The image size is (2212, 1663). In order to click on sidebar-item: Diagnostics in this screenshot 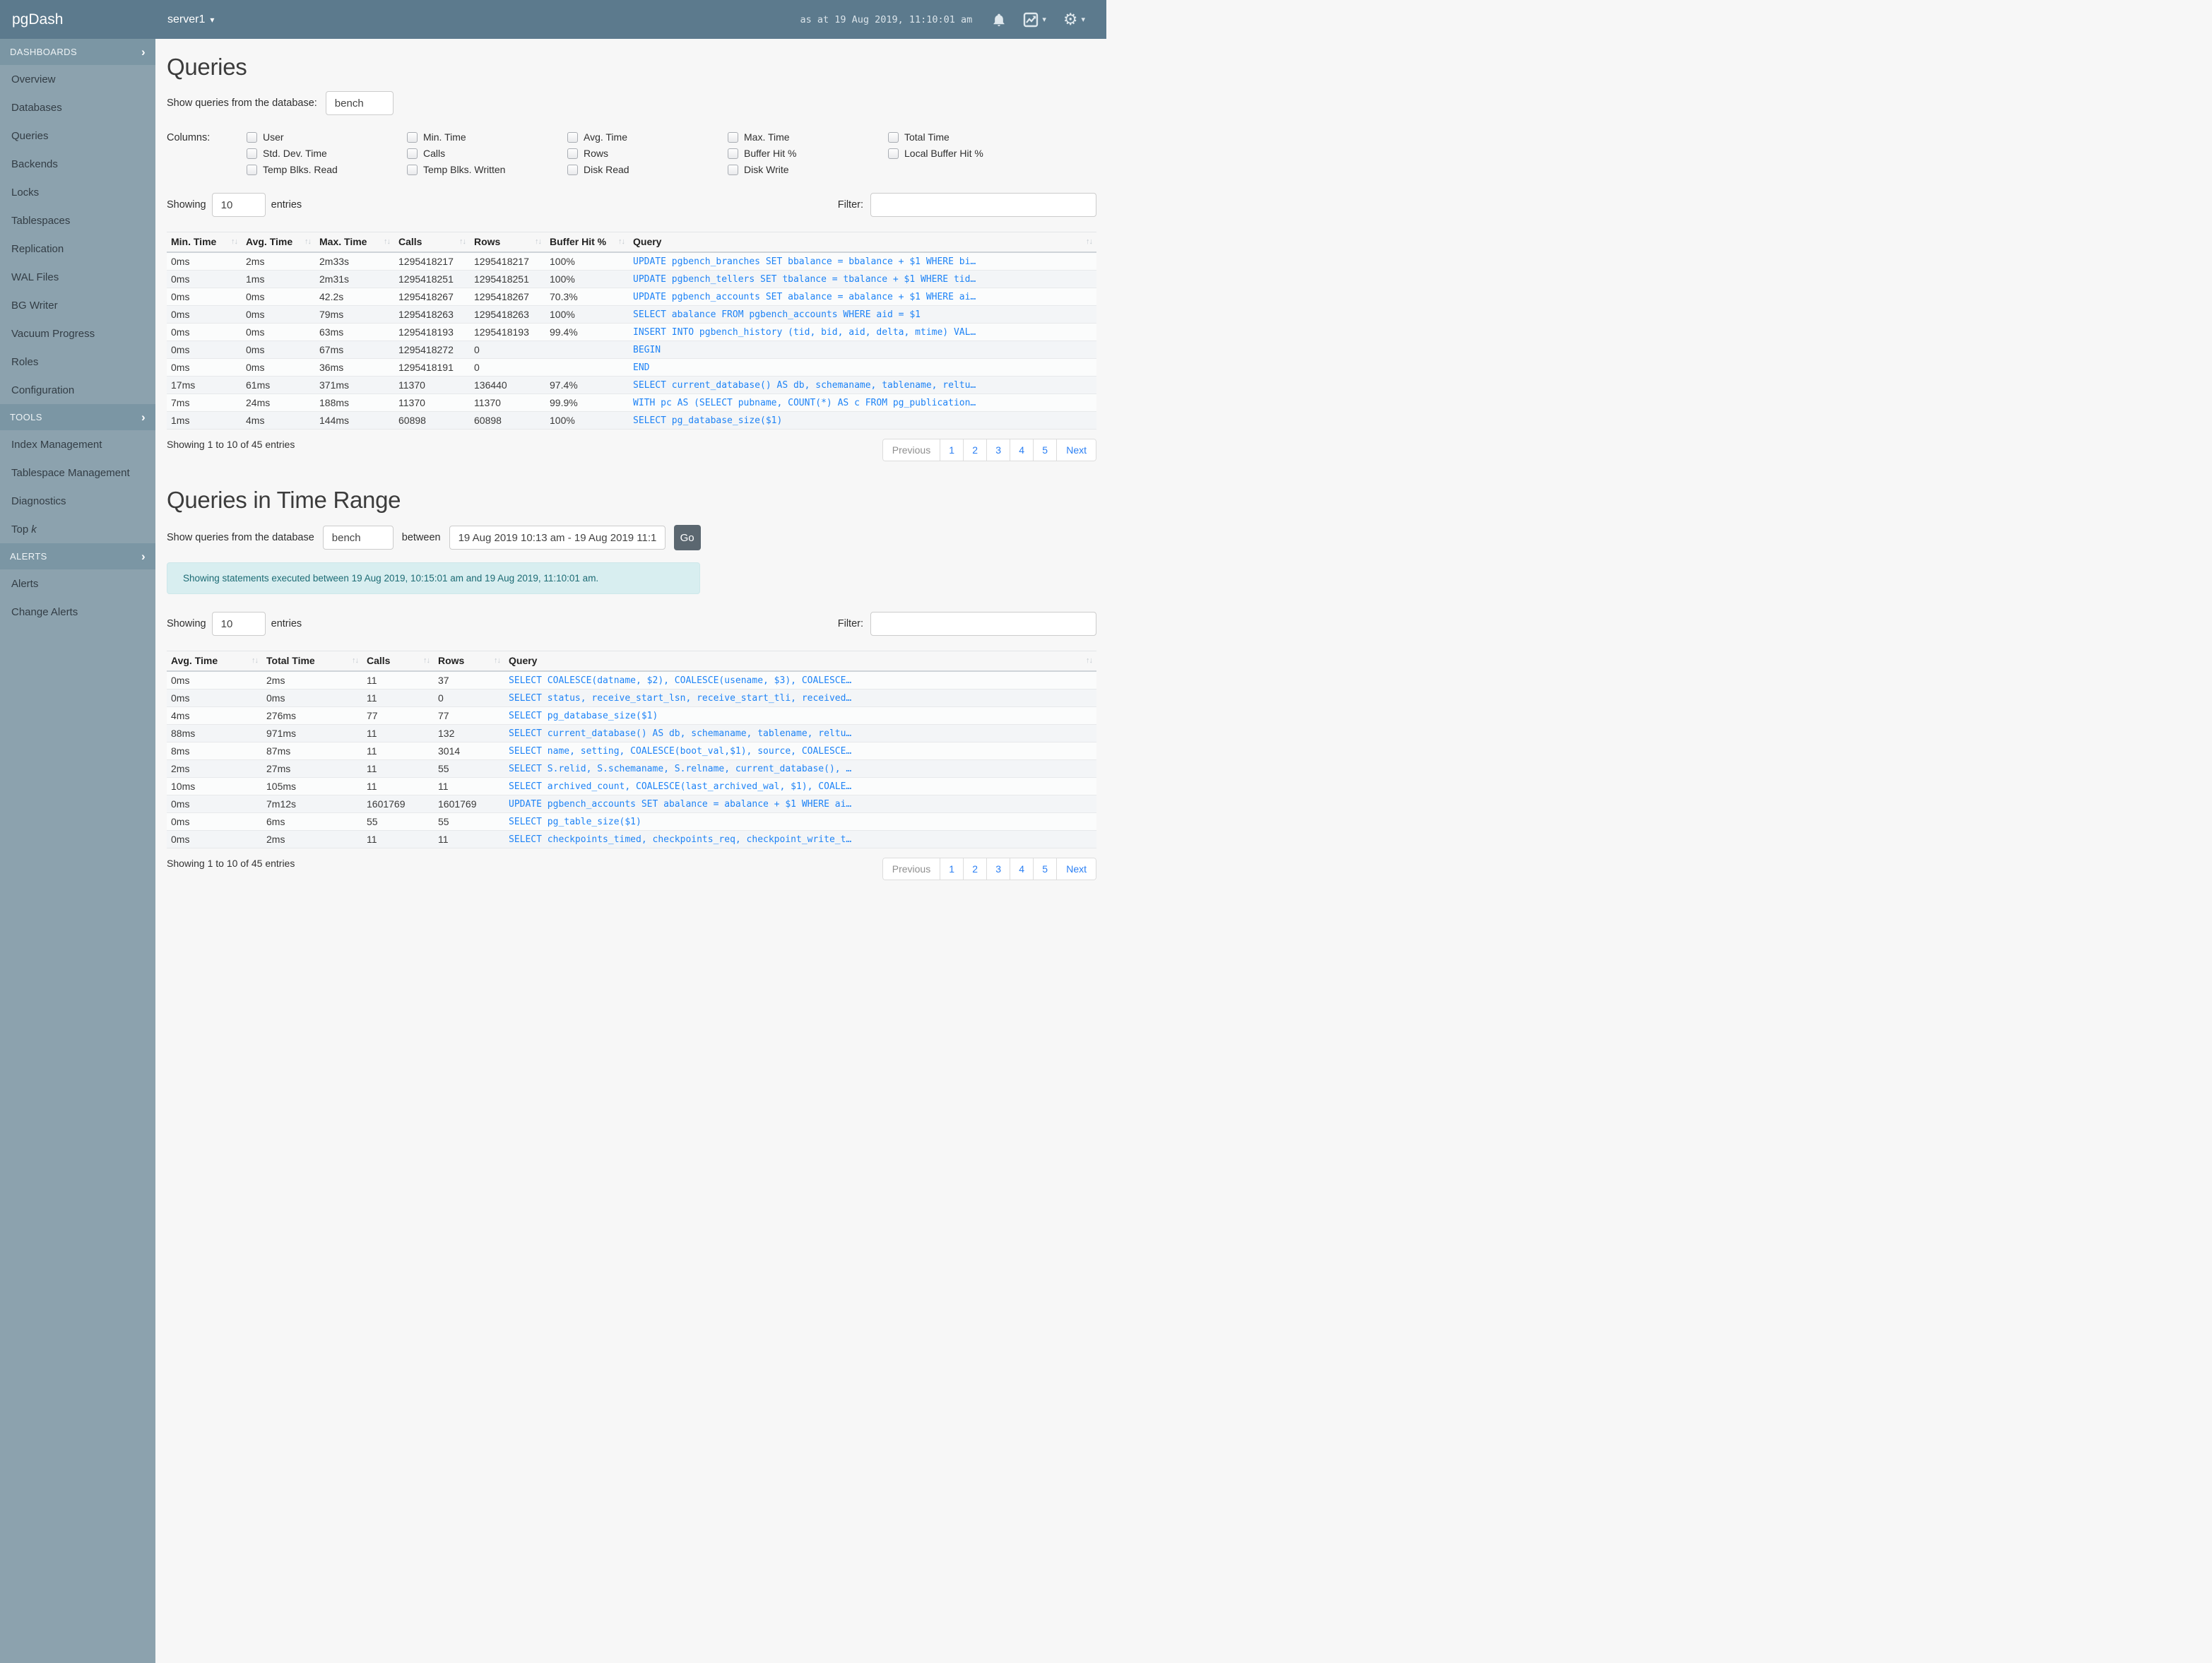, I will do `click(77, 501)`.